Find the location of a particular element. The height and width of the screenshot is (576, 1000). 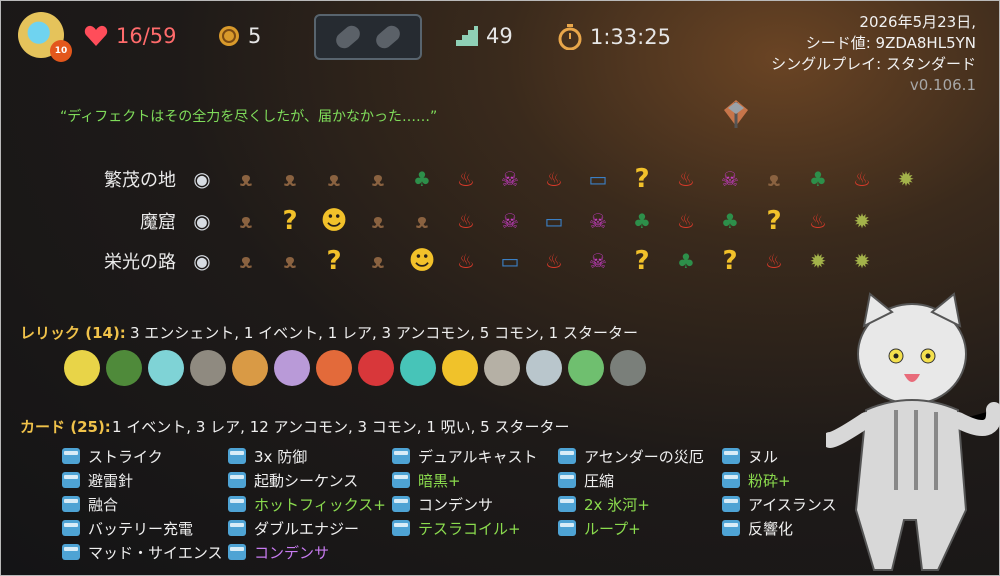

card-entry: 2x 氷河+ is located at coordinates (631, 504).